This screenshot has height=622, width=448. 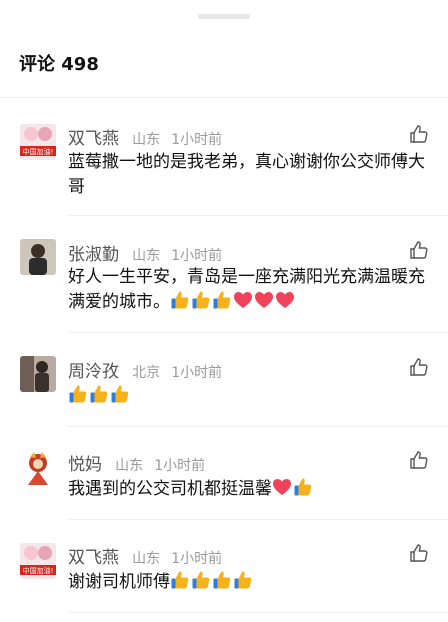 I want to click on drag-handle, so click(x=224, y=16).